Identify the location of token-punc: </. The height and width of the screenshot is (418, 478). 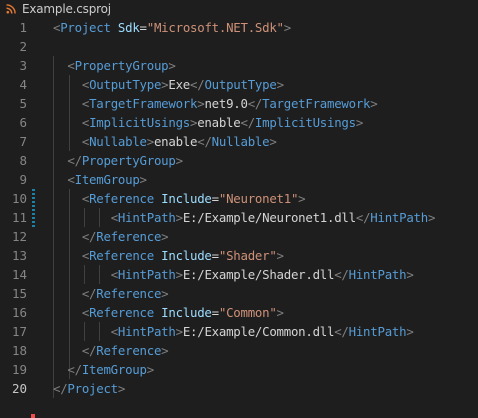
(204, 141).